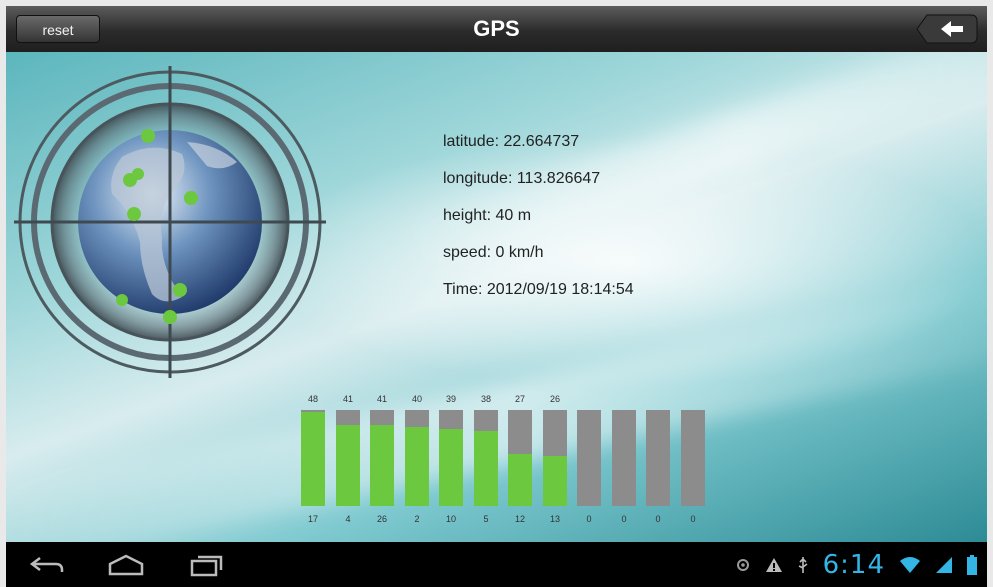  I want to click on satellite-id-label: 17, so click(312, 519).